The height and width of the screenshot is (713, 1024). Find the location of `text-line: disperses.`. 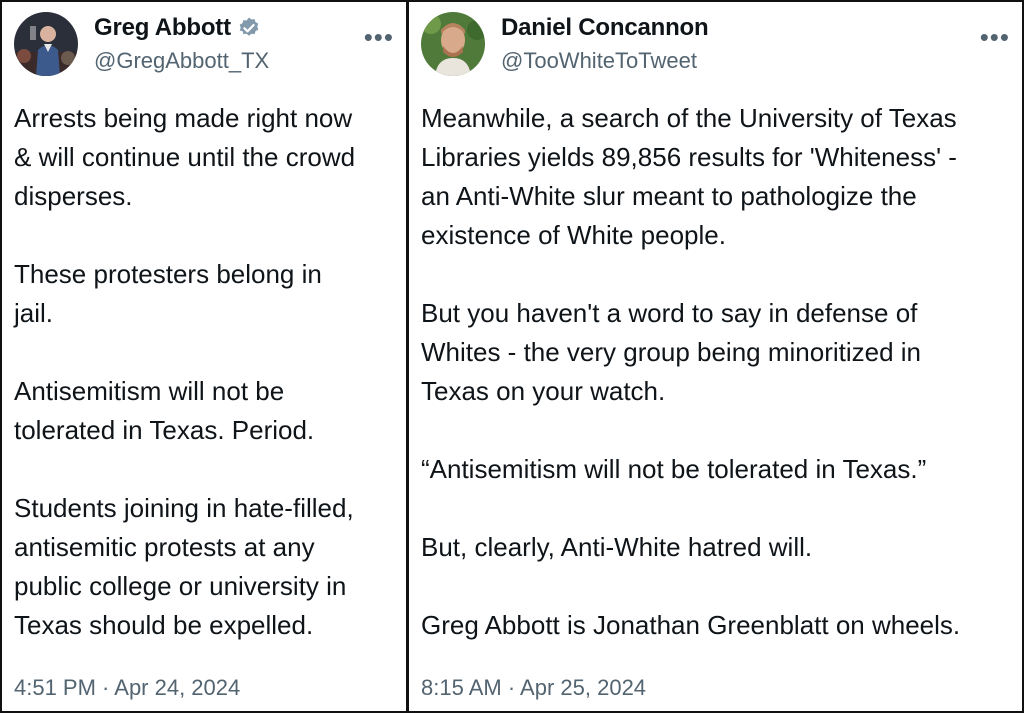

text-line: disperses. is located at coordinates (73, 196).